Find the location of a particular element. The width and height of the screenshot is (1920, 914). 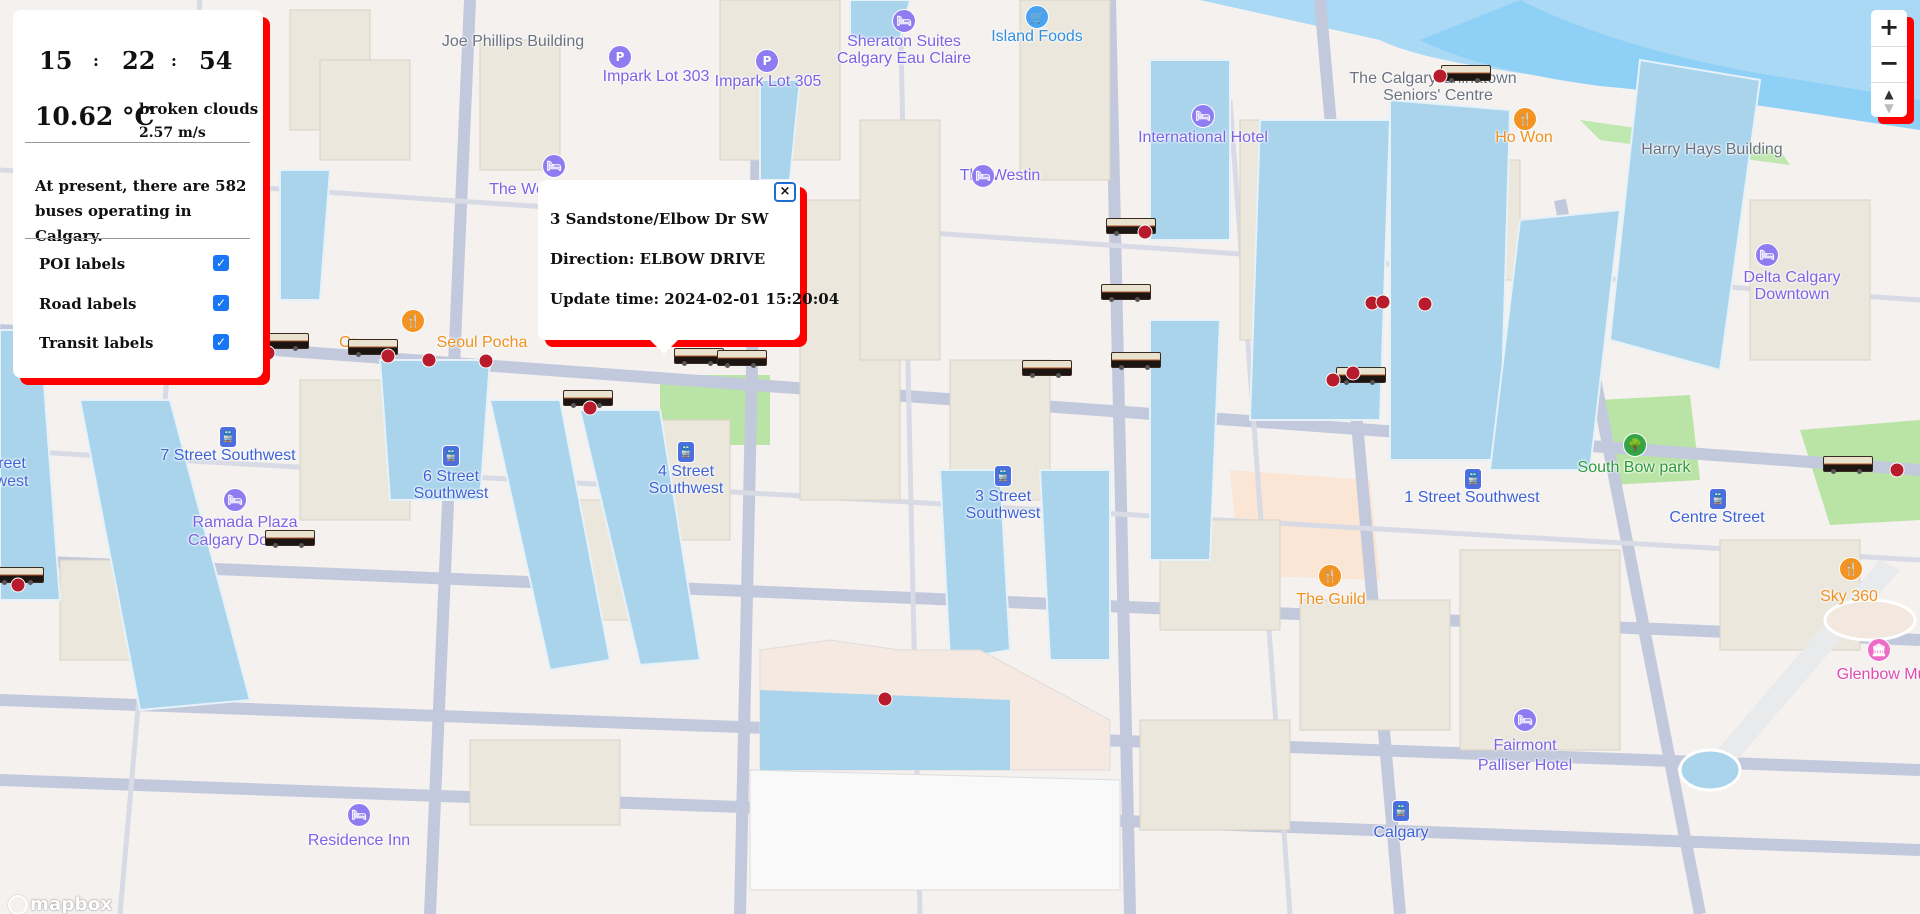

map-label-hotel: Residence Inn is located at coordinates (359, 840).